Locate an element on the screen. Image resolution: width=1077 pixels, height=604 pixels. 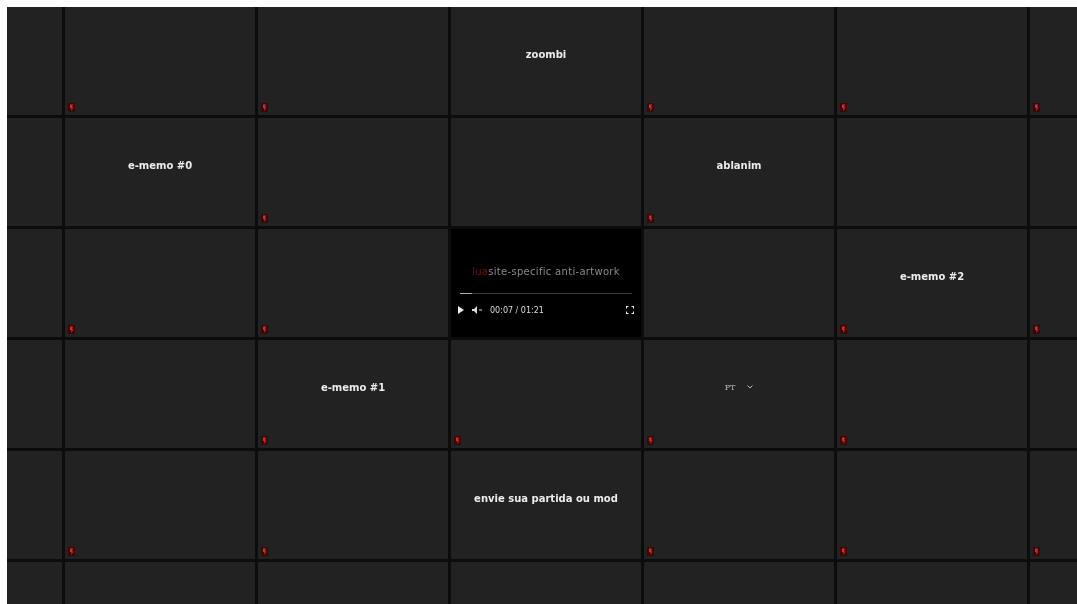
tile: envie sua partida ou mod is located at coordinates (546, 505).